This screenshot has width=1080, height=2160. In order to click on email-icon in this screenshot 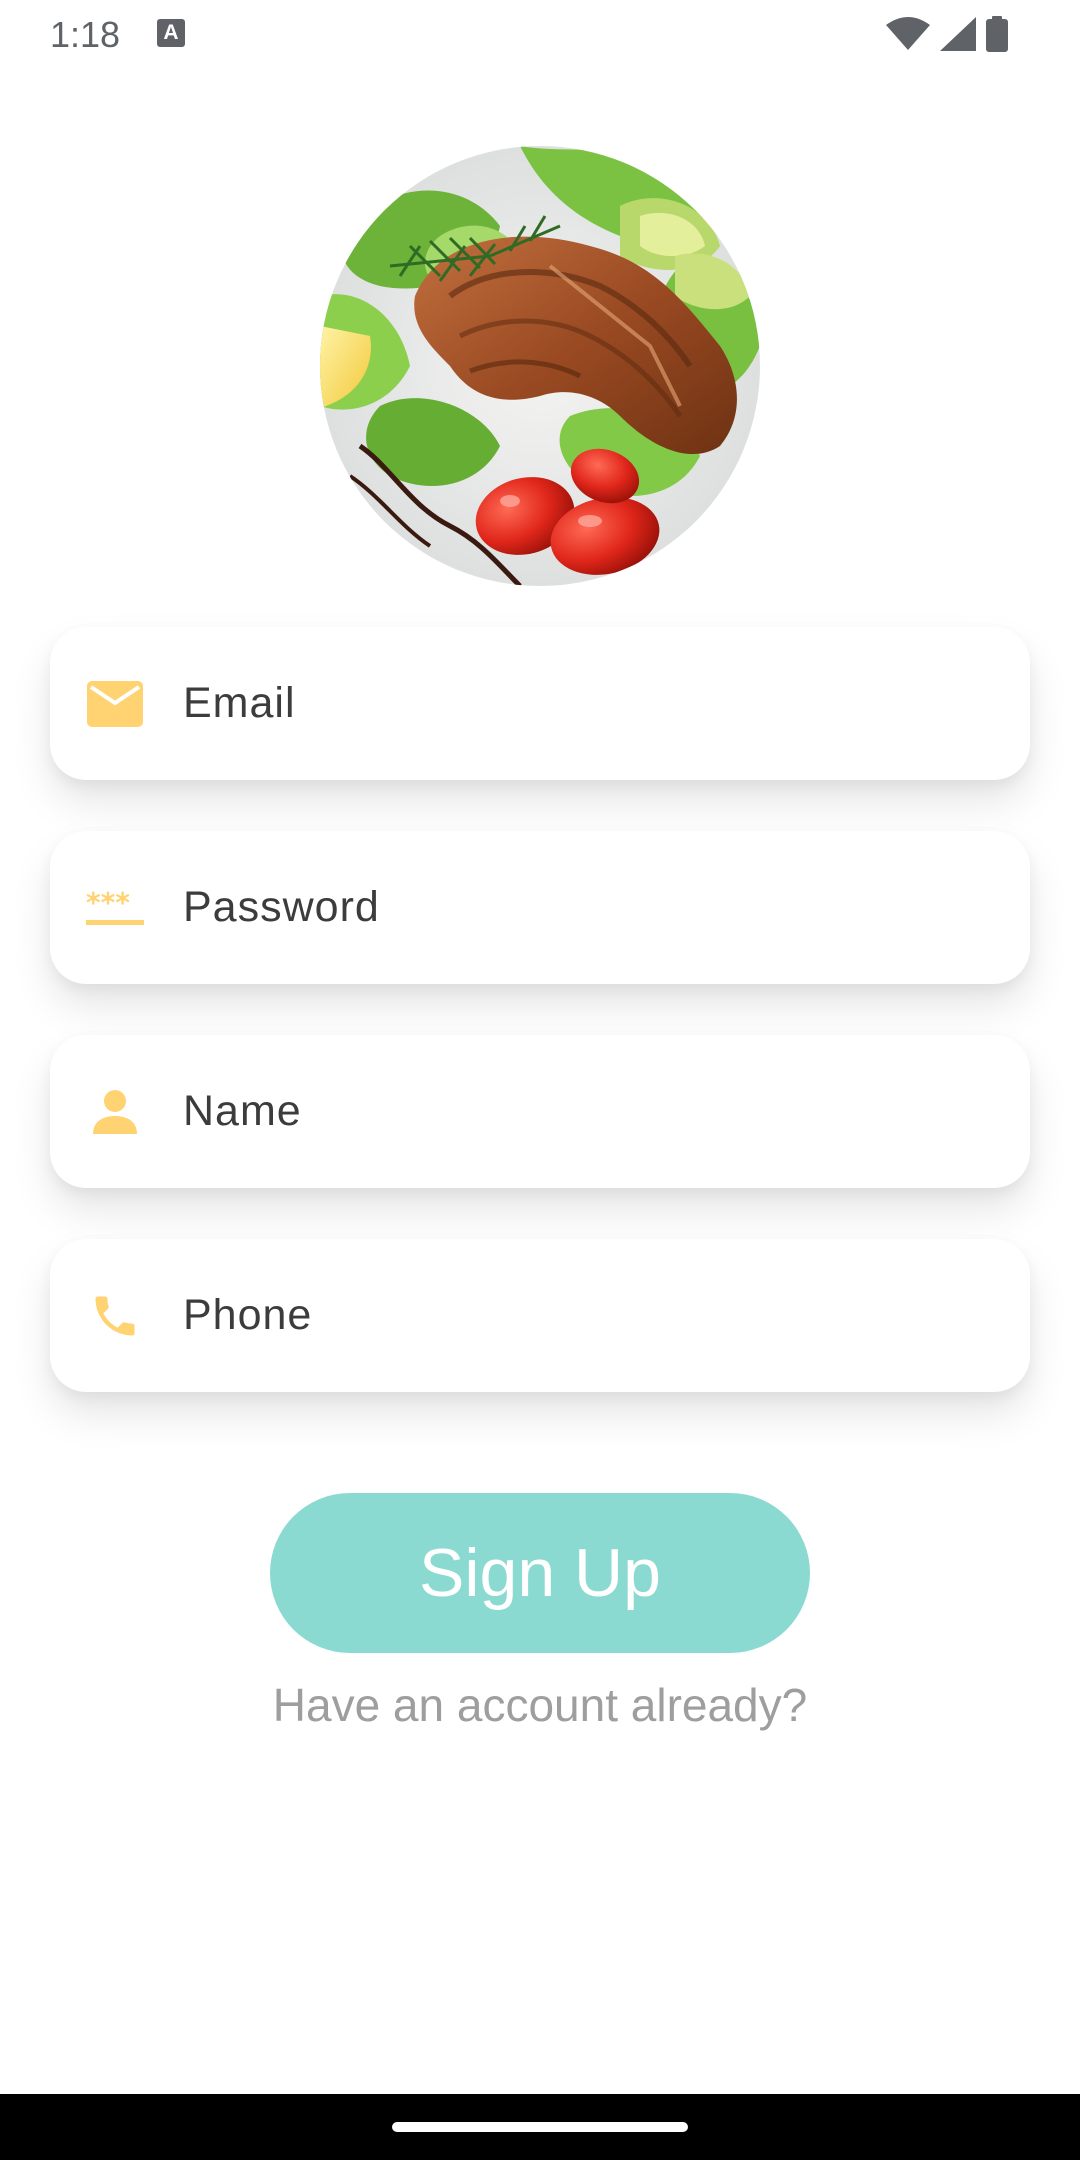, I will do `click(115, 704)`.